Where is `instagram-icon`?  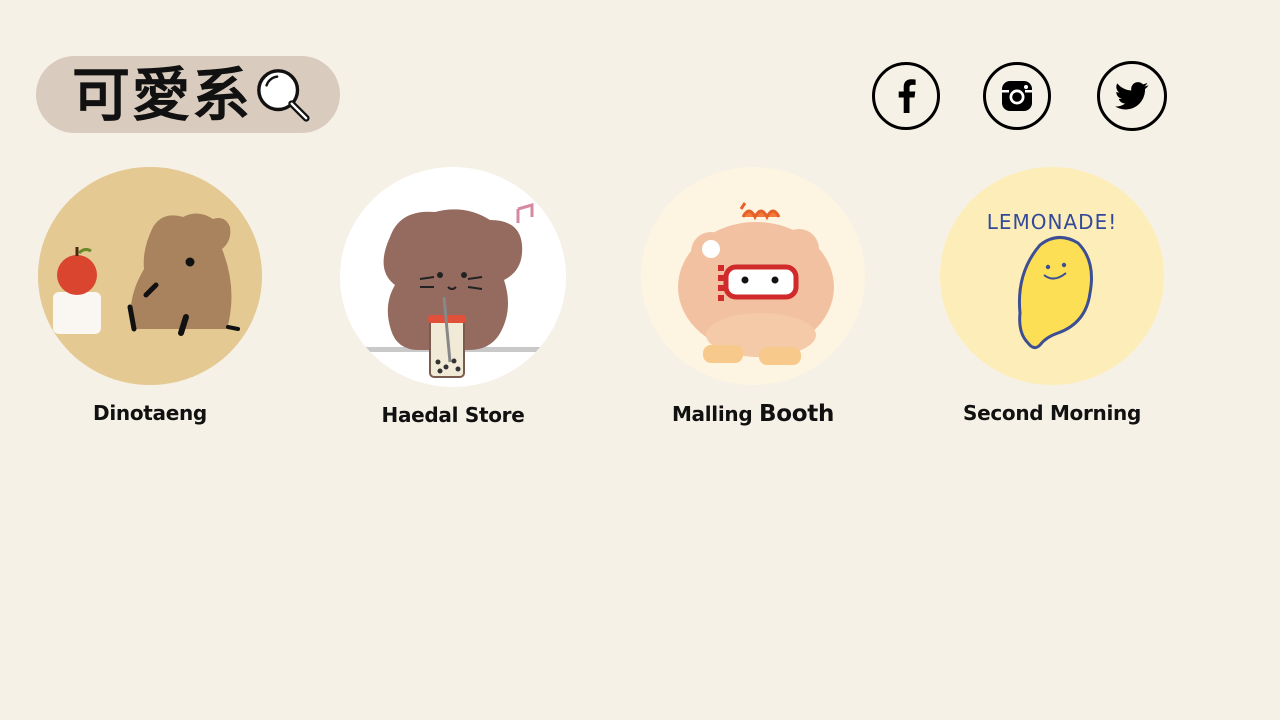 instagram-icon is located at coordinates (1017, 96).